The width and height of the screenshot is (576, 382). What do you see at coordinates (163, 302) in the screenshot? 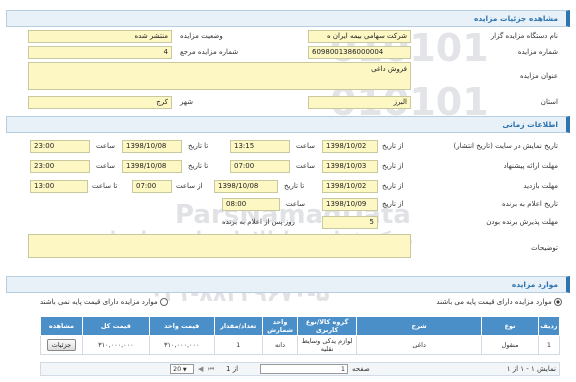
I see `radio-no-base-price-icon` at bounding box center [163, 302].